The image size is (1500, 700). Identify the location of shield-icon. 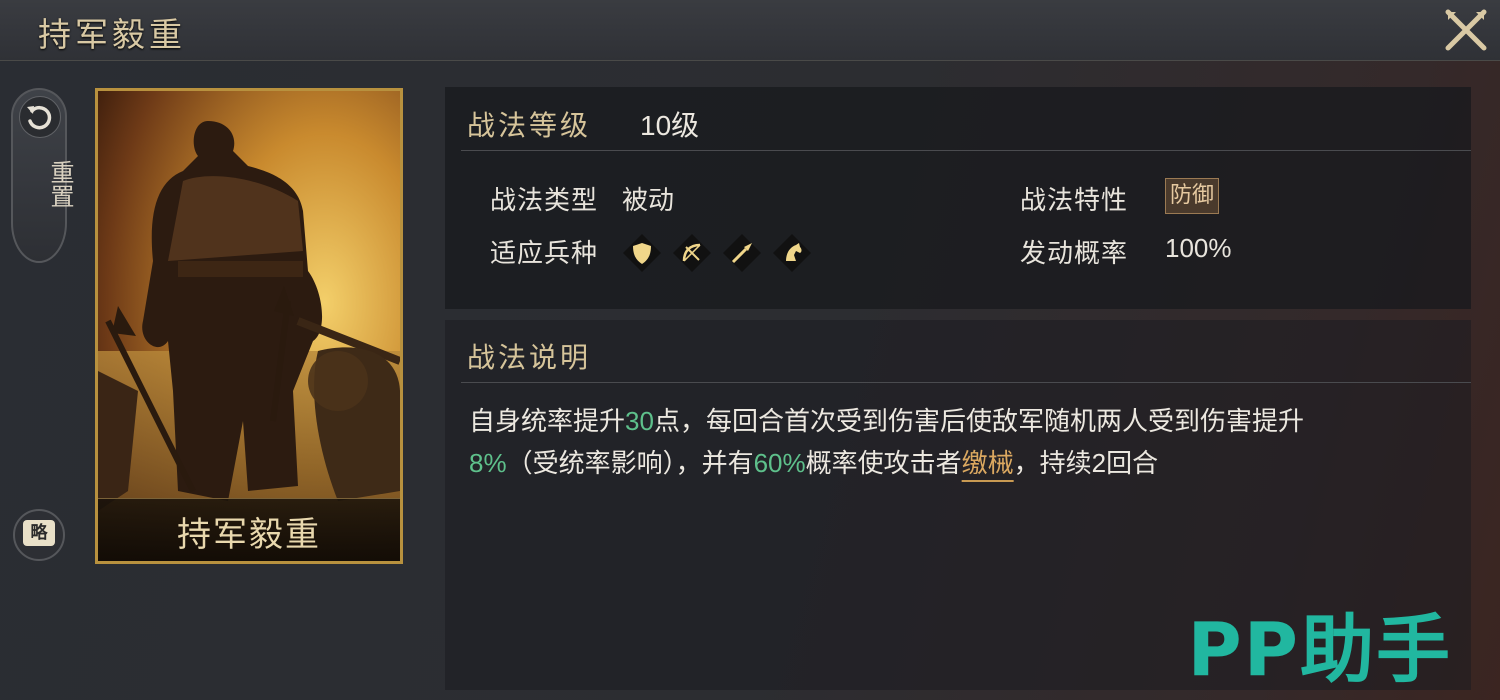
(642, 253).